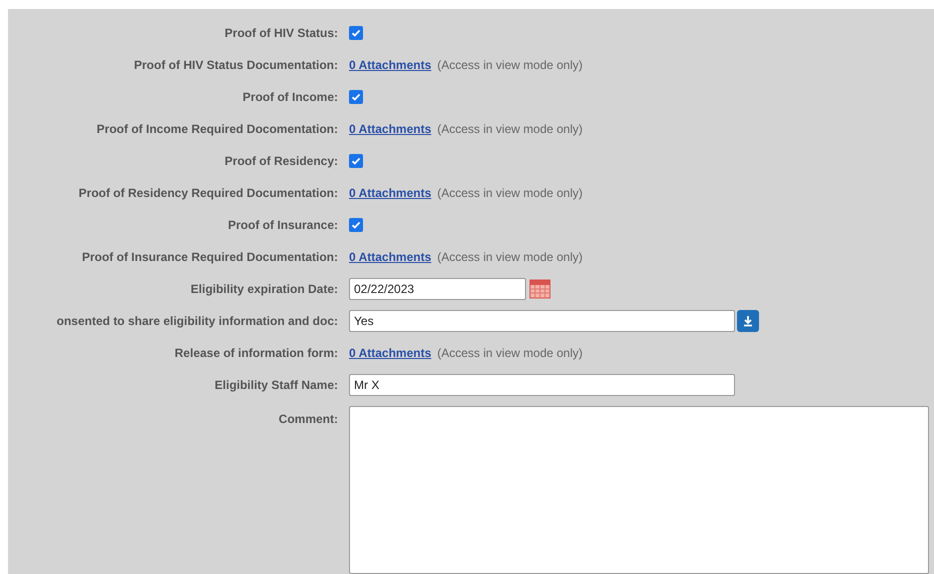 This screenshot has height=574, width=934. What do you see at coordinates (540, 289) in the screenshot?
I see `calendar-icon` at bounding box center [540, 289].